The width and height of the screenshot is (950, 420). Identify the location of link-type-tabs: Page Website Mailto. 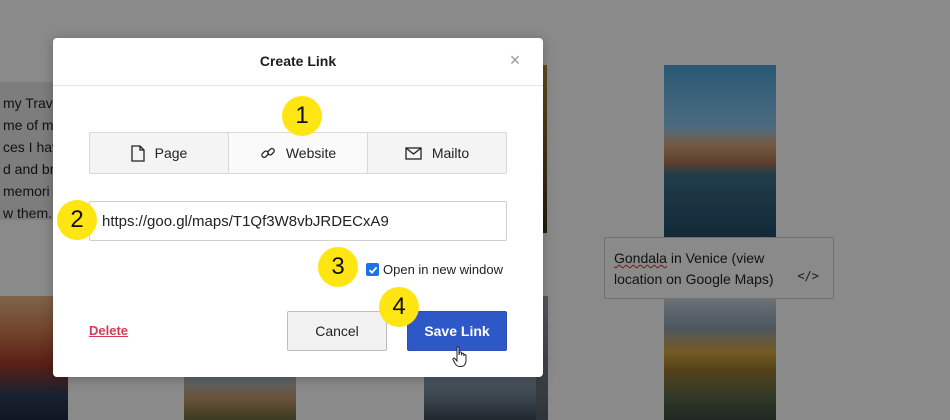
(298, 153).